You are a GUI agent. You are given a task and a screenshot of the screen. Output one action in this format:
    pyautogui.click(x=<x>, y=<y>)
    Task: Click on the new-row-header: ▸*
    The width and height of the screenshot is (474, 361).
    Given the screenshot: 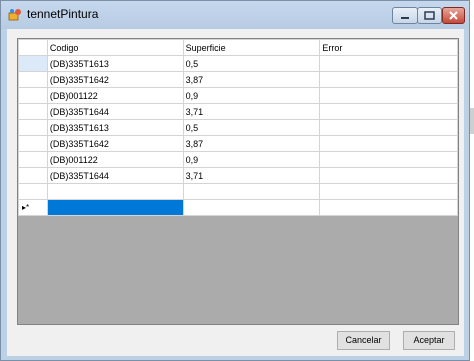 What is the action you would take?
    pyautogui.click(x=33, y=207)
    